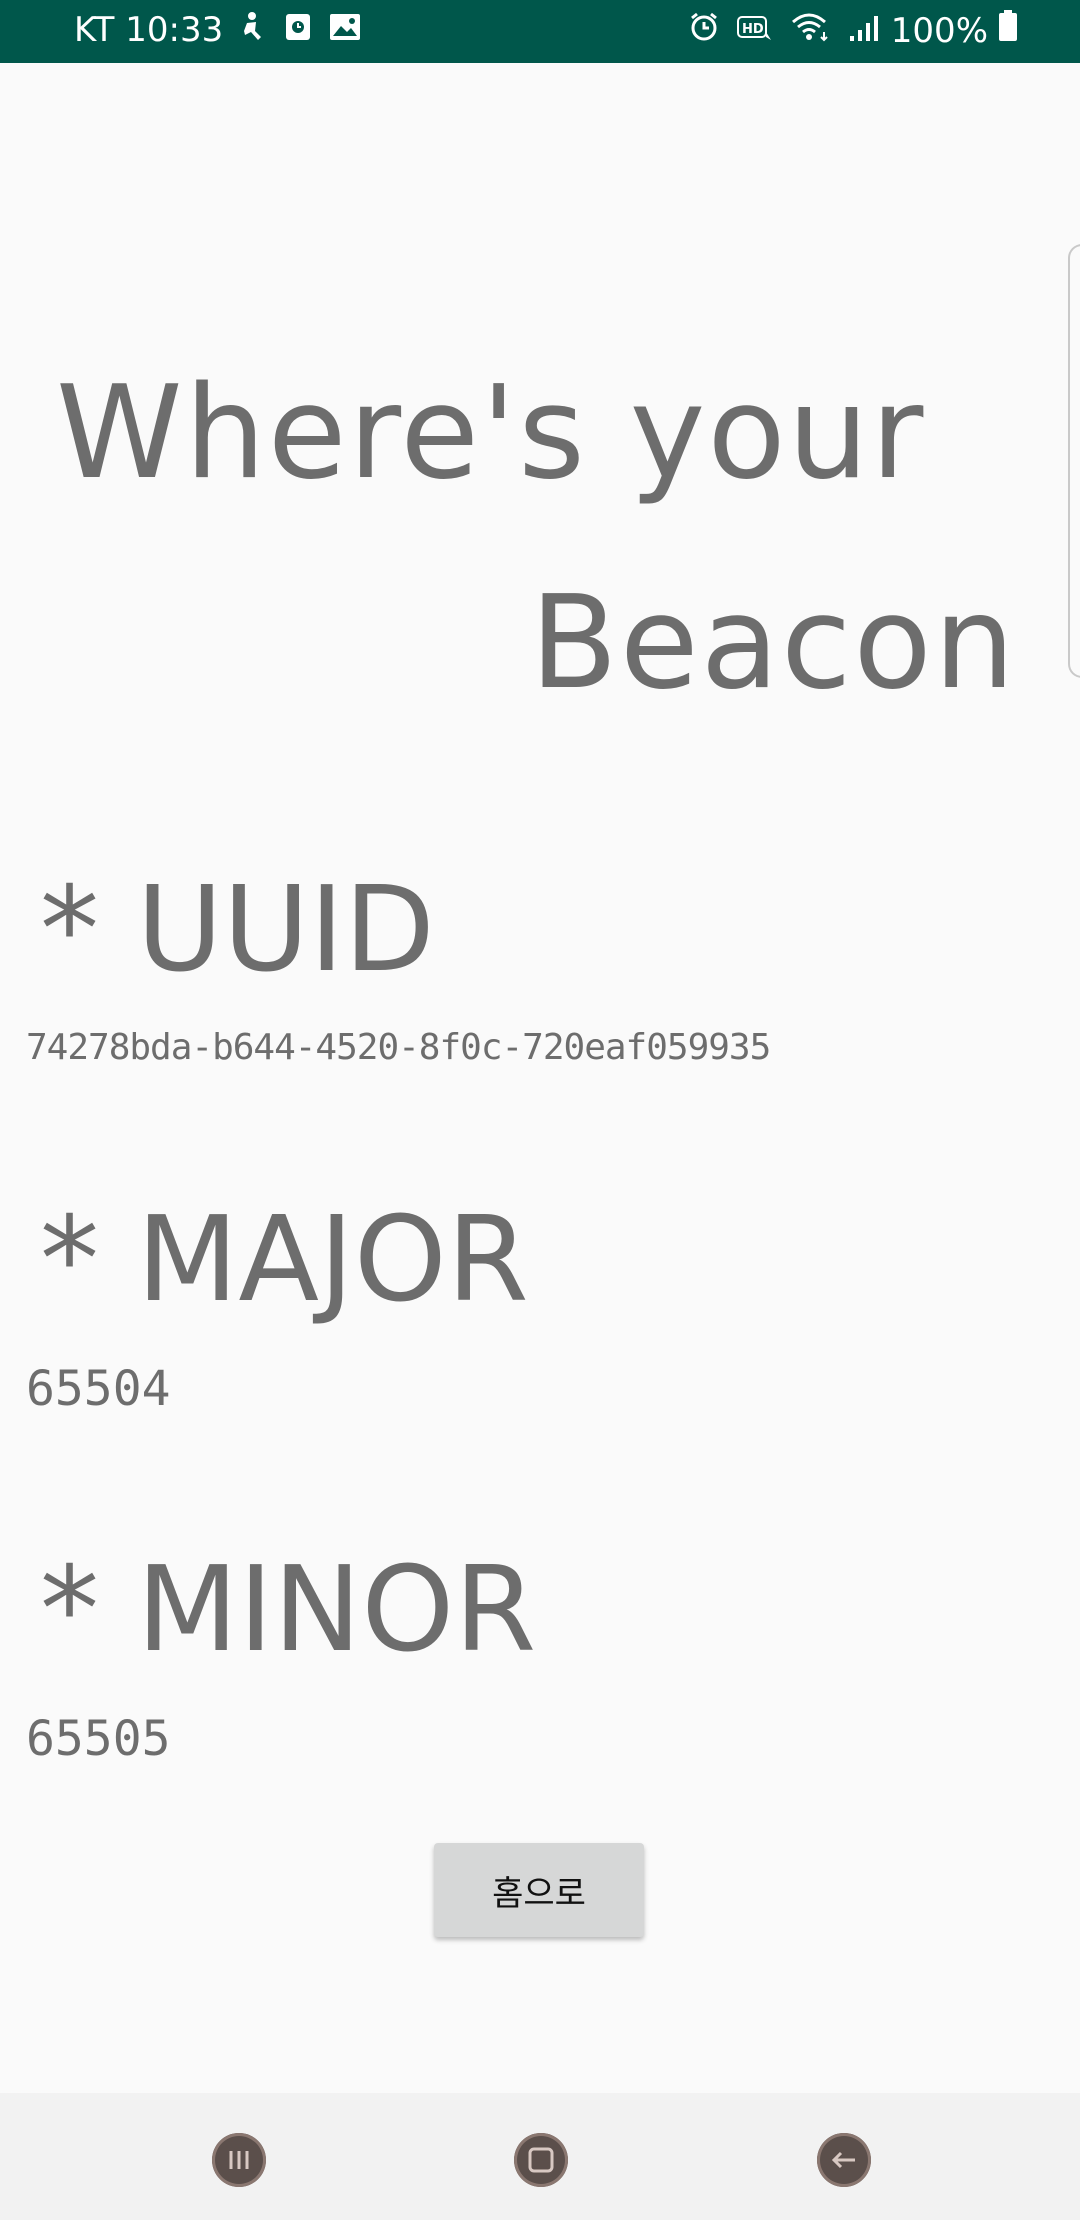 Image resolution: width=1080 pixels, height=2220 pixels. Describe the element at coordinates (1074, 461) in the screenshot. I see `edge-panel-handle` at that location.